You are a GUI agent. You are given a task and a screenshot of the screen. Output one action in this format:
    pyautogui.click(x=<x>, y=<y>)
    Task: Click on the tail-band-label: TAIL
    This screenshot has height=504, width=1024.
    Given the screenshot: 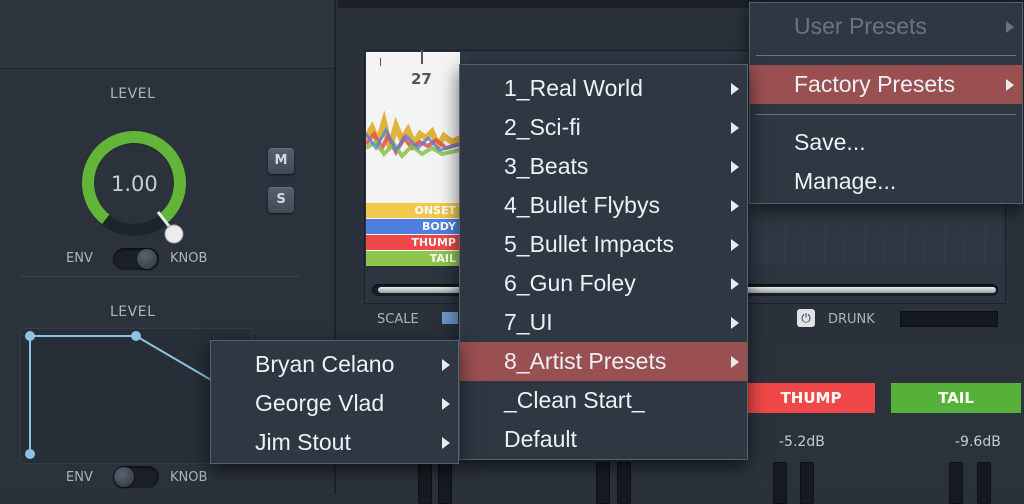 What is the action you would take?
    pyautogui.click(x=956, y=398)
    